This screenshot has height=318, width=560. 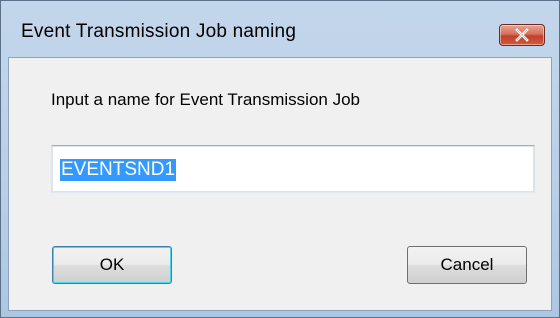 I want to click on close-button, so click(x=522, y=35).